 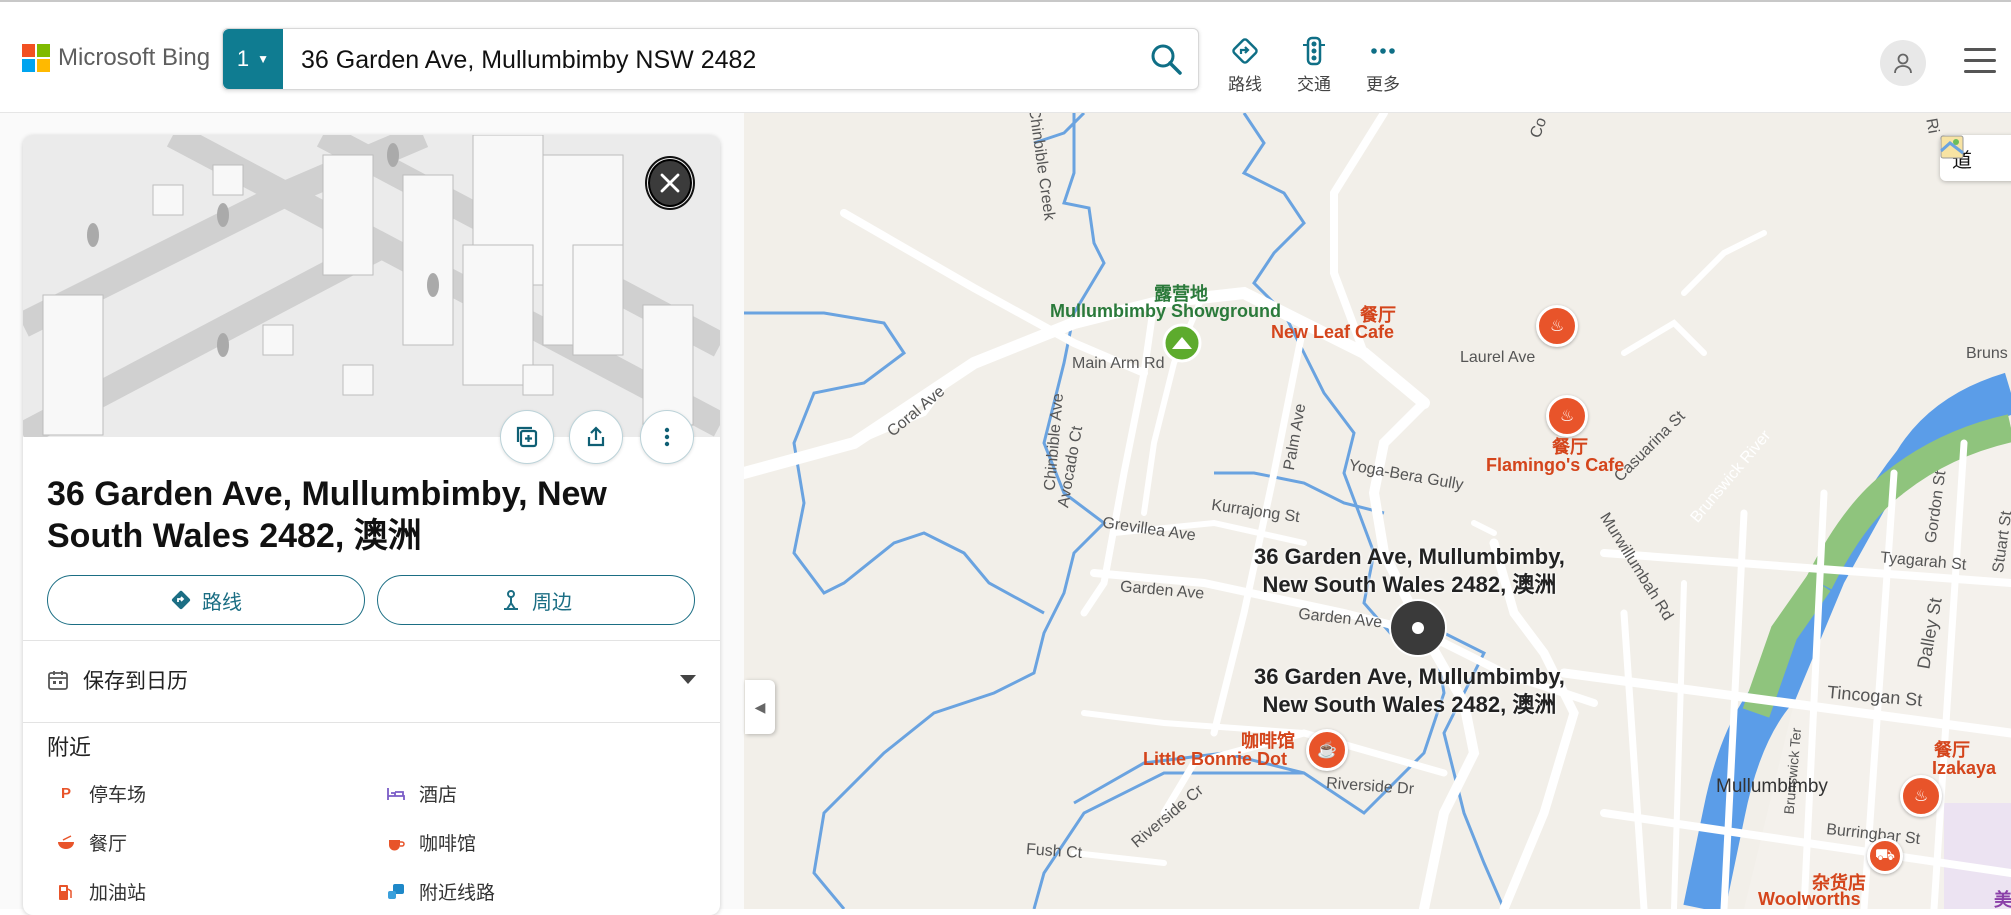 I want to click on street-label: Main Arm Rd, so click(x=1118, y=363).